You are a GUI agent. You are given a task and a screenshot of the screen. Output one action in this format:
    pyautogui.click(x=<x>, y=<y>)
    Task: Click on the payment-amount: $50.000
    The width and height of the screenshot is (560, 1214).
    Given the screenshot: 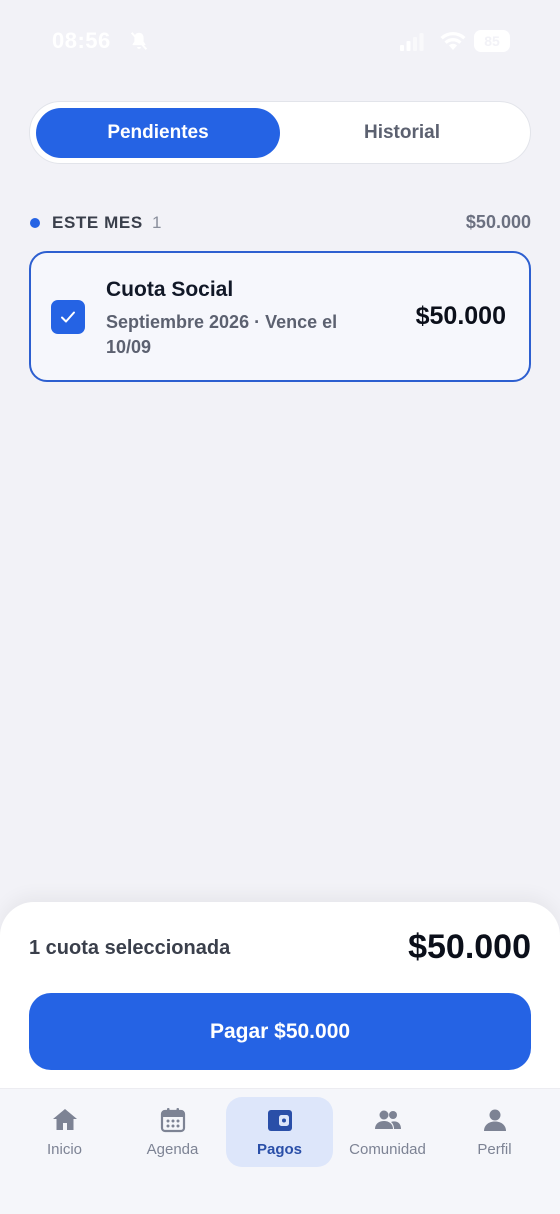 What is the action you would take?
    pyautogui.click(x=460, y=316)
    